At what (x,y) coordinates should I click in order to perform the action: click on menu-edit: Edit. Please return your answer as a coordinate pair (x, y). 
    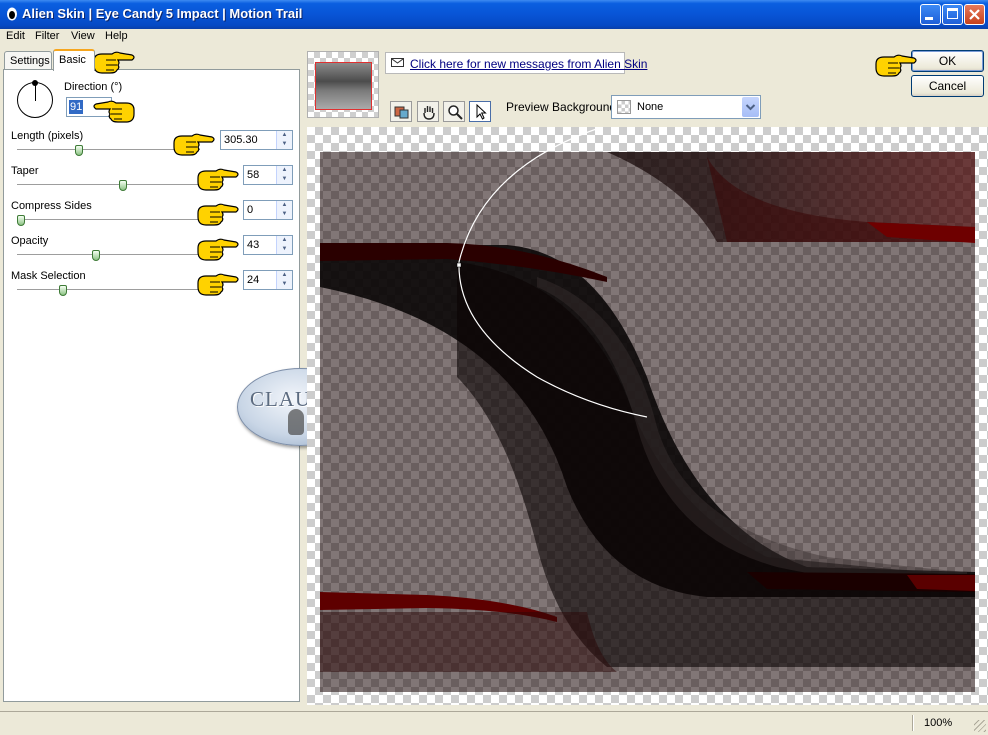
    Looking at the image, I should click on (15, 36).